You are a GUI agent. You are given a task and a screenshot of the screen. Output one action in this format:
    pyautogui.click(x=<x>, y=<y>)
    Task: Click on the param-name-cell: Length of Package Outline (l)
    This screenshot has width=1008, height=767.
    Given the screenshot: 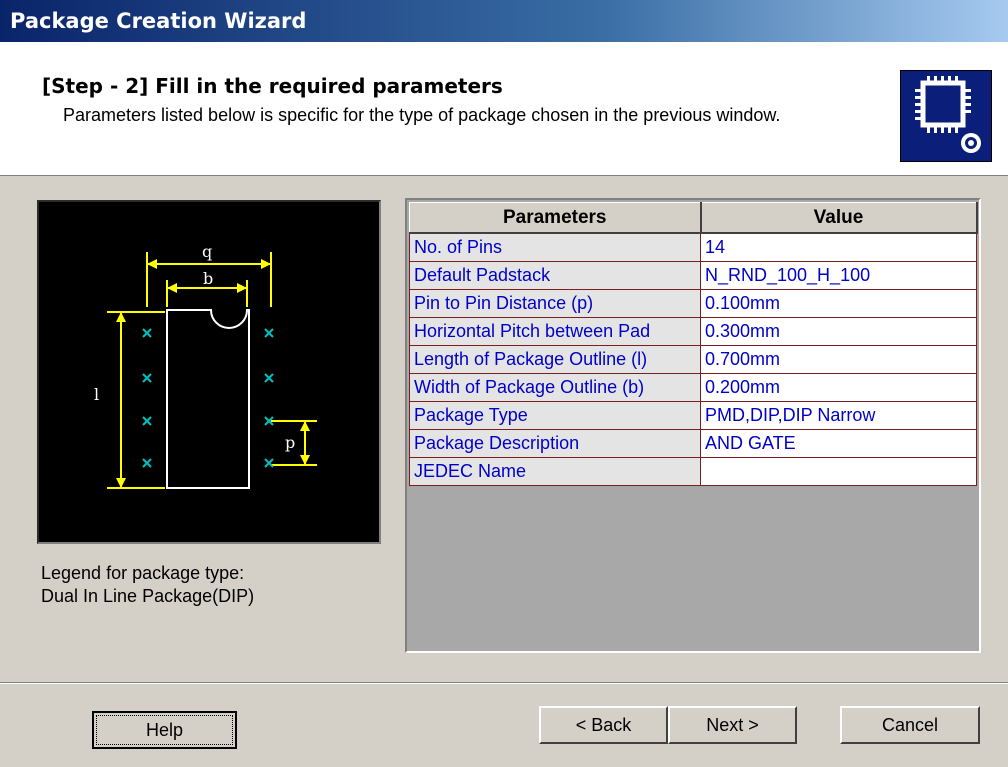 What is the action you would take?
    pyautogui.click(x=555, y=359)
    